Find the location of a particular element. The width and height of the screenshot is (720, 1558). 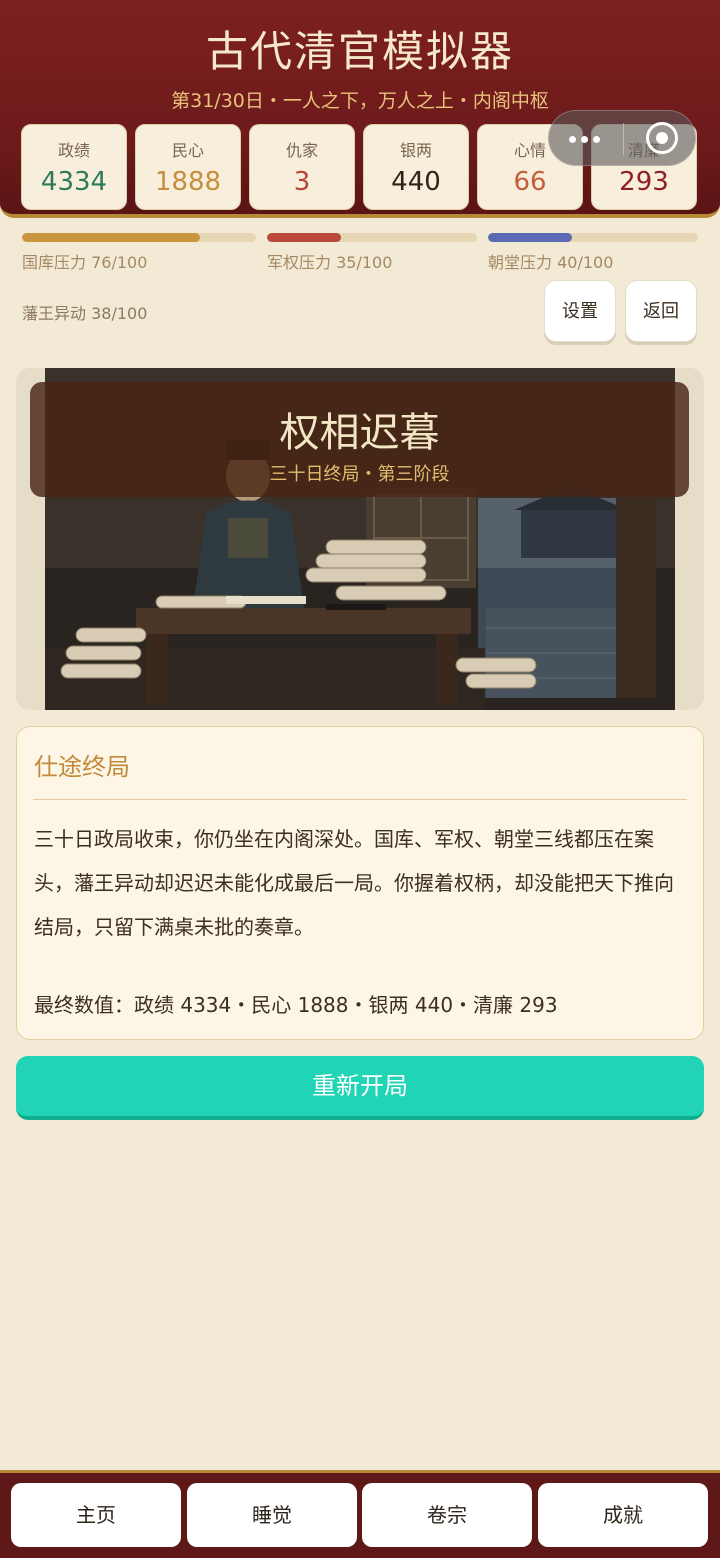

stat-card-minxin: 民心 1888 is located at coordinates (188, 167).